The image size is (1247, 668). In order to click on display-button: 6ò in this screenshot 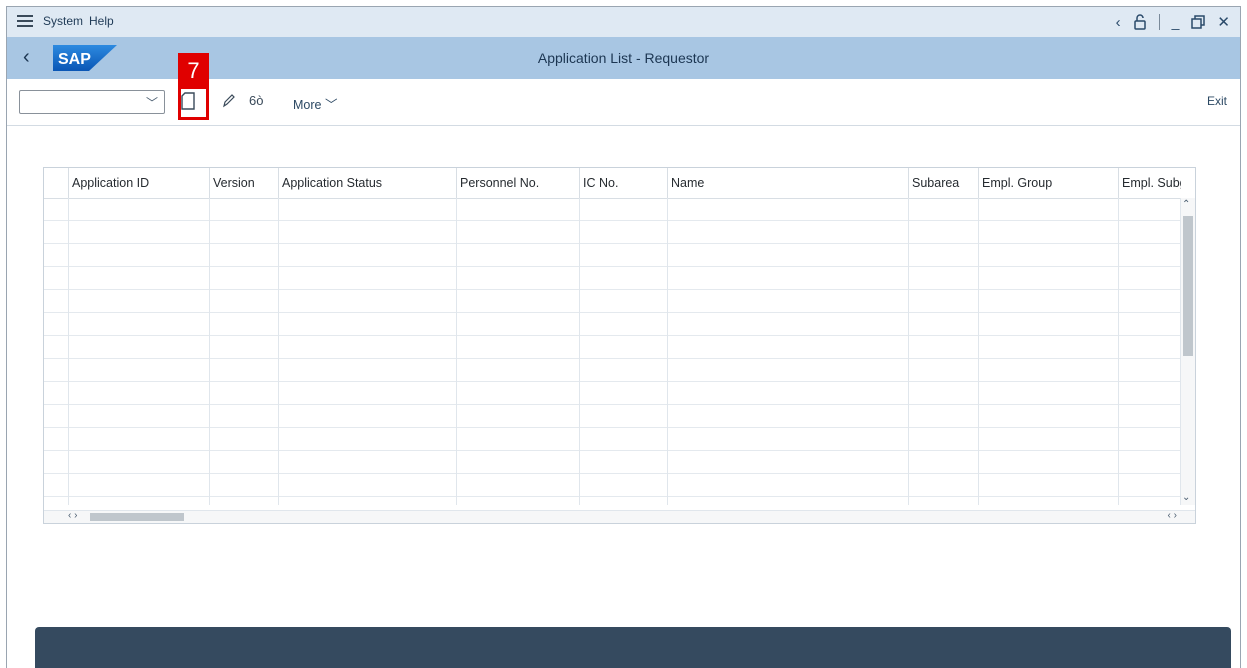, I will do `click(260, 103)`.